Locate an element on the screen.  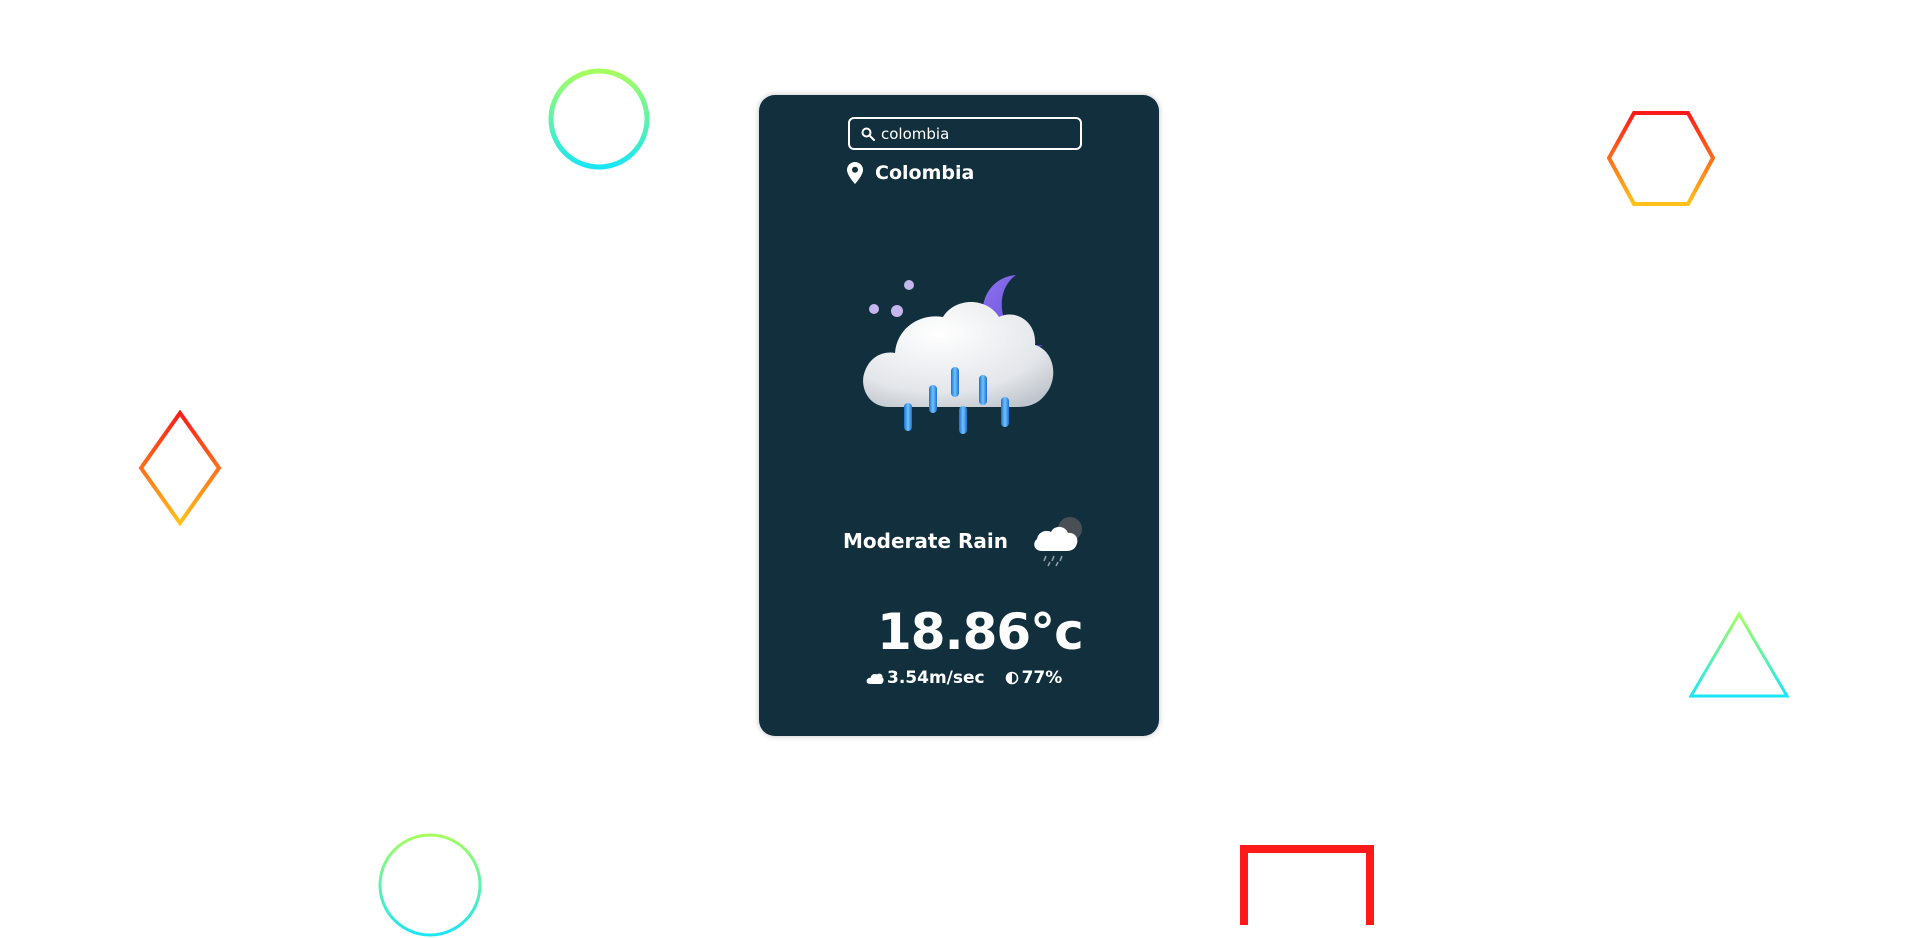
decorative-diamond is located at coordinates (180, 468).